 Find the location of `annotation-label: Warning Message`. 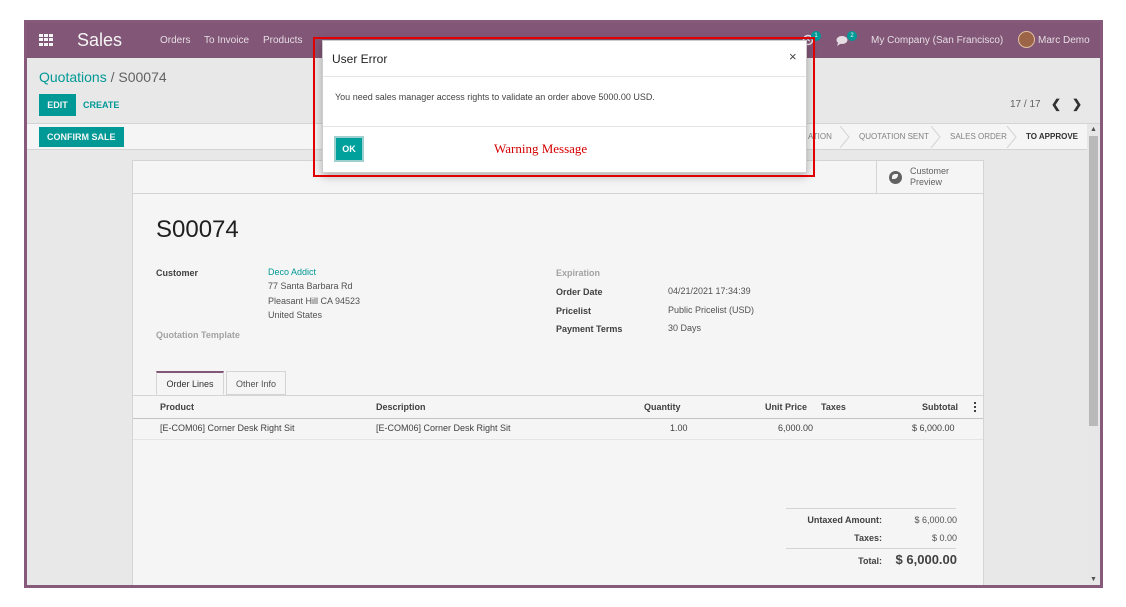

annotation-label: Warning Message is located at coordinates (541, 148).